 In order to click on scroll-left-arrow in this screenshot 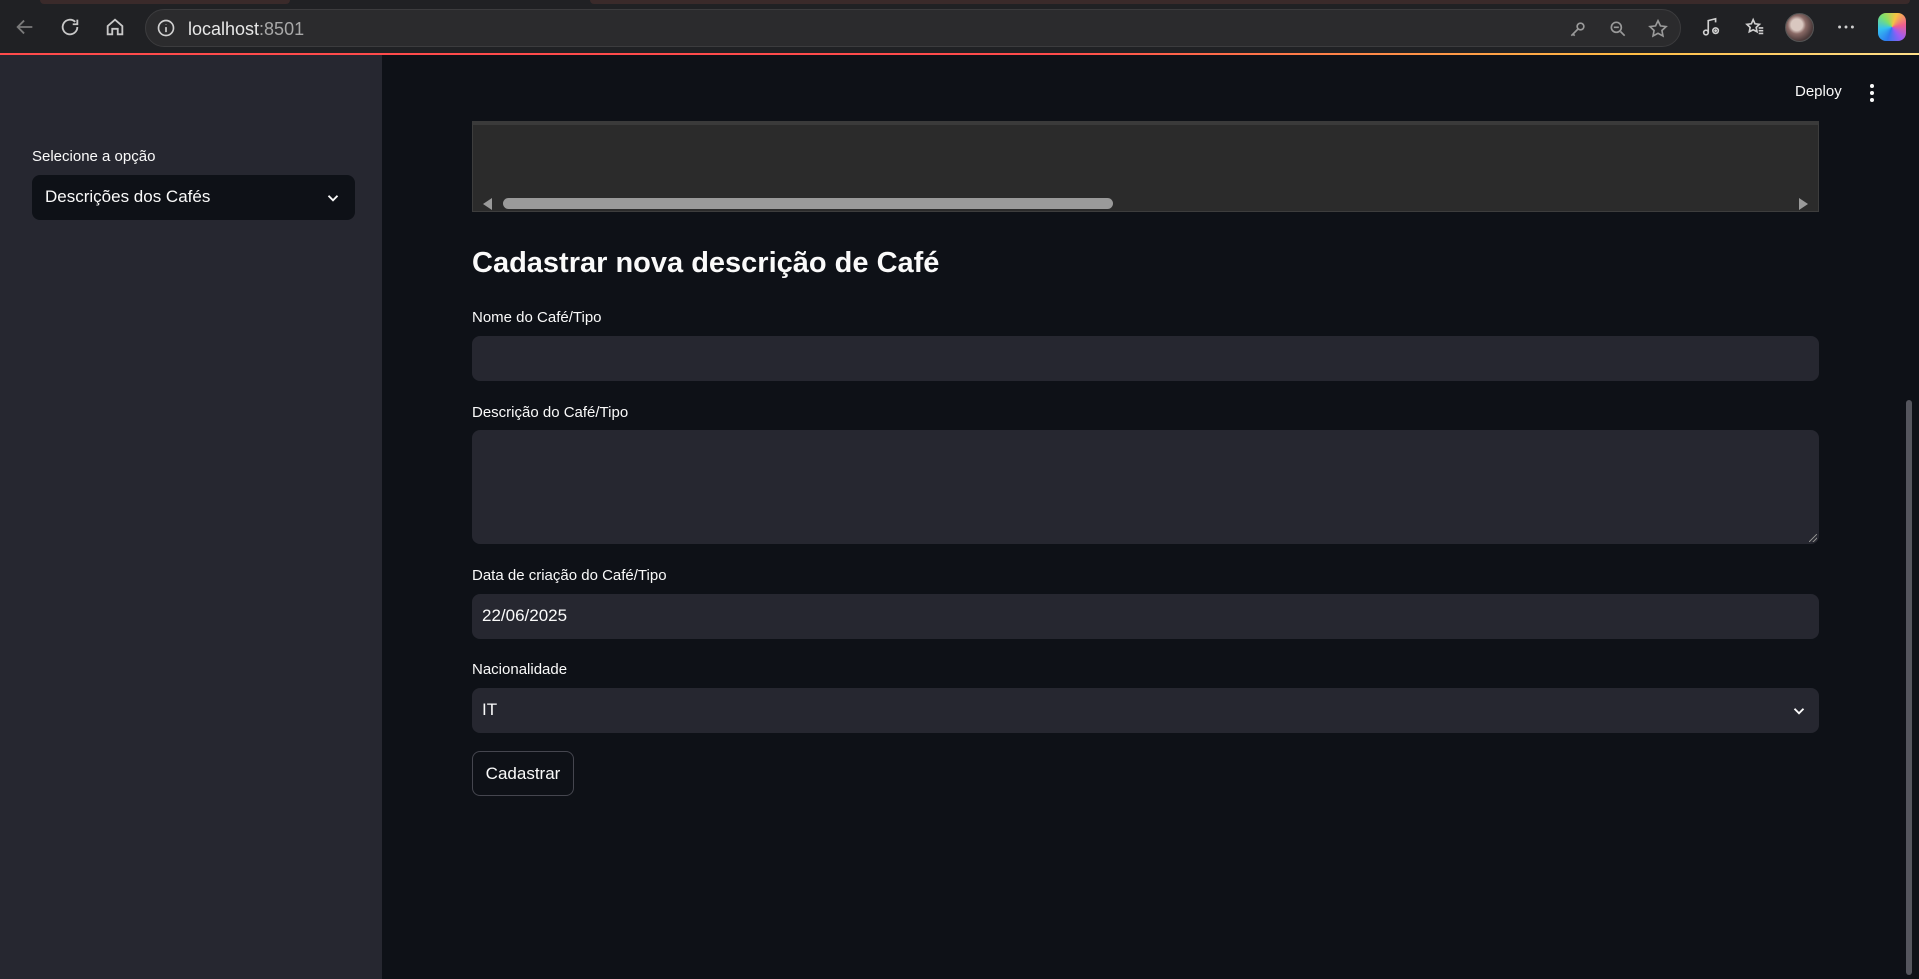, I will do `click(487, 204)`.